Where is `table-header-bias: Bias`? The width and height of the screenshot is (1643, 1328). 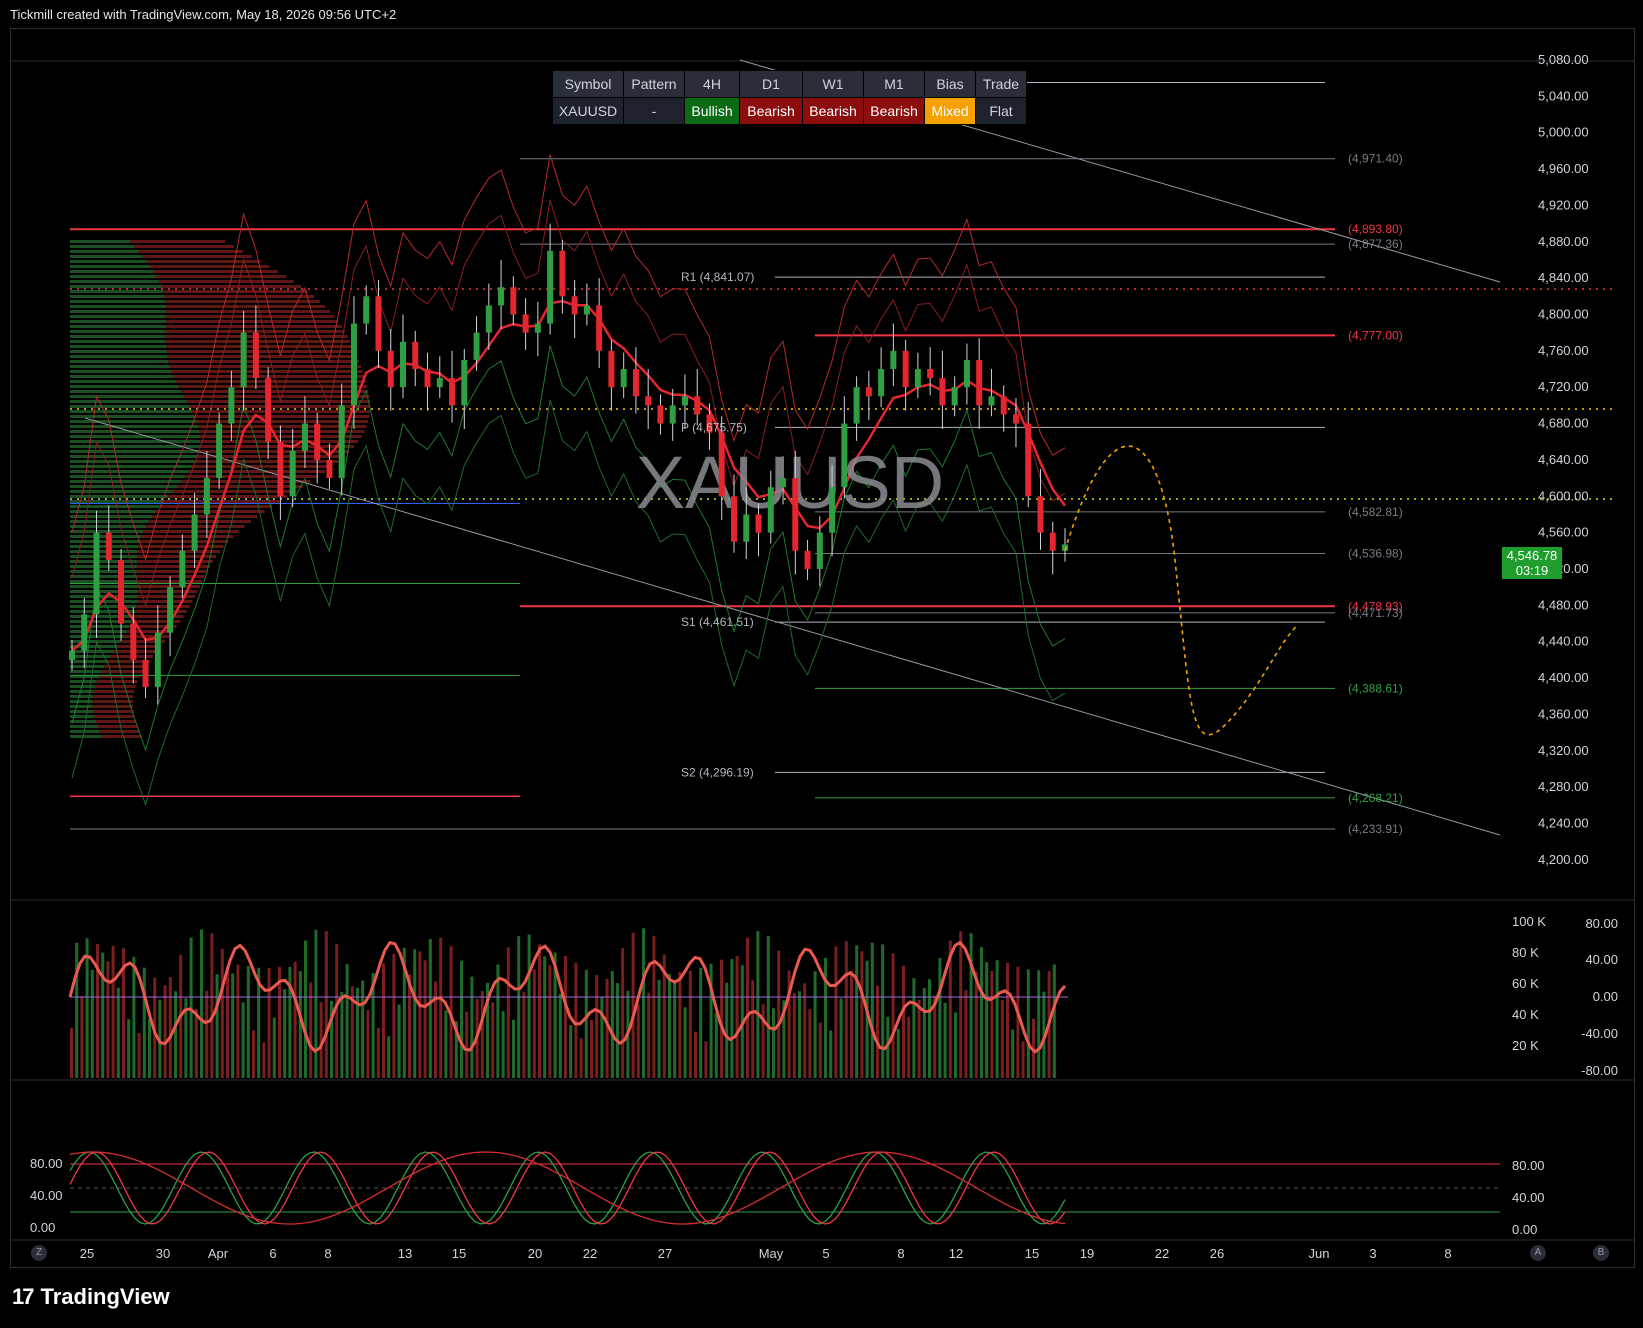 table-header-bias: Bias is located at coordinates (950, 84).